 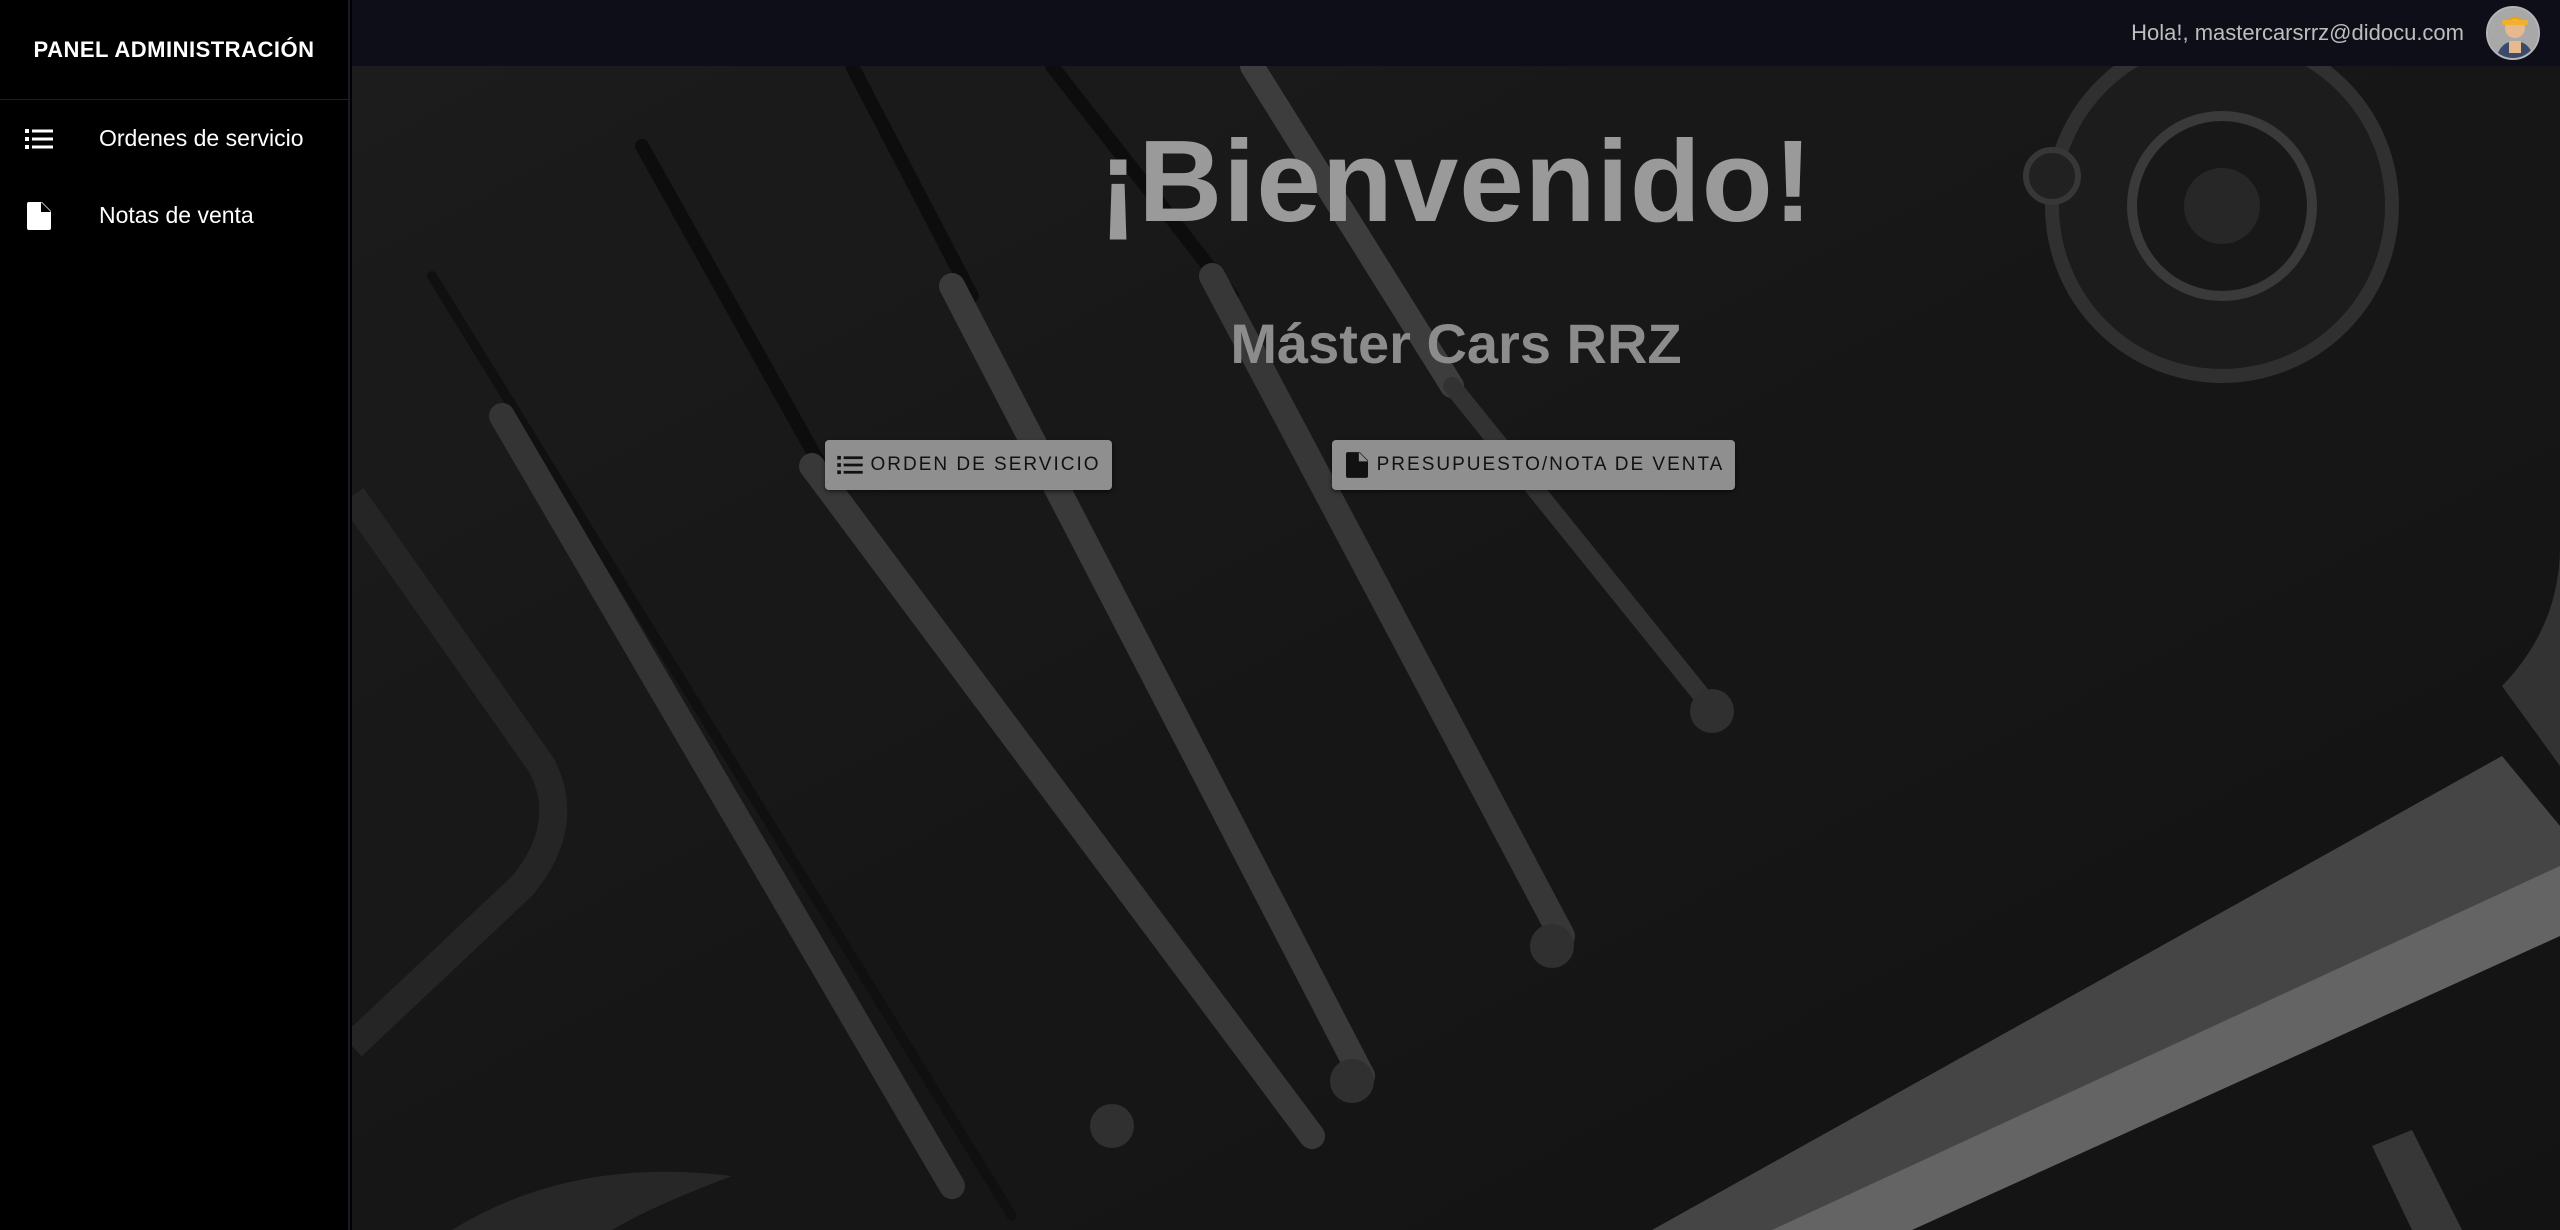 I want to click on presupuesto-nota-de-venta-button-label: PRESUPUESTO/NOTA DE VENTA, so click(x=1550, y=464).